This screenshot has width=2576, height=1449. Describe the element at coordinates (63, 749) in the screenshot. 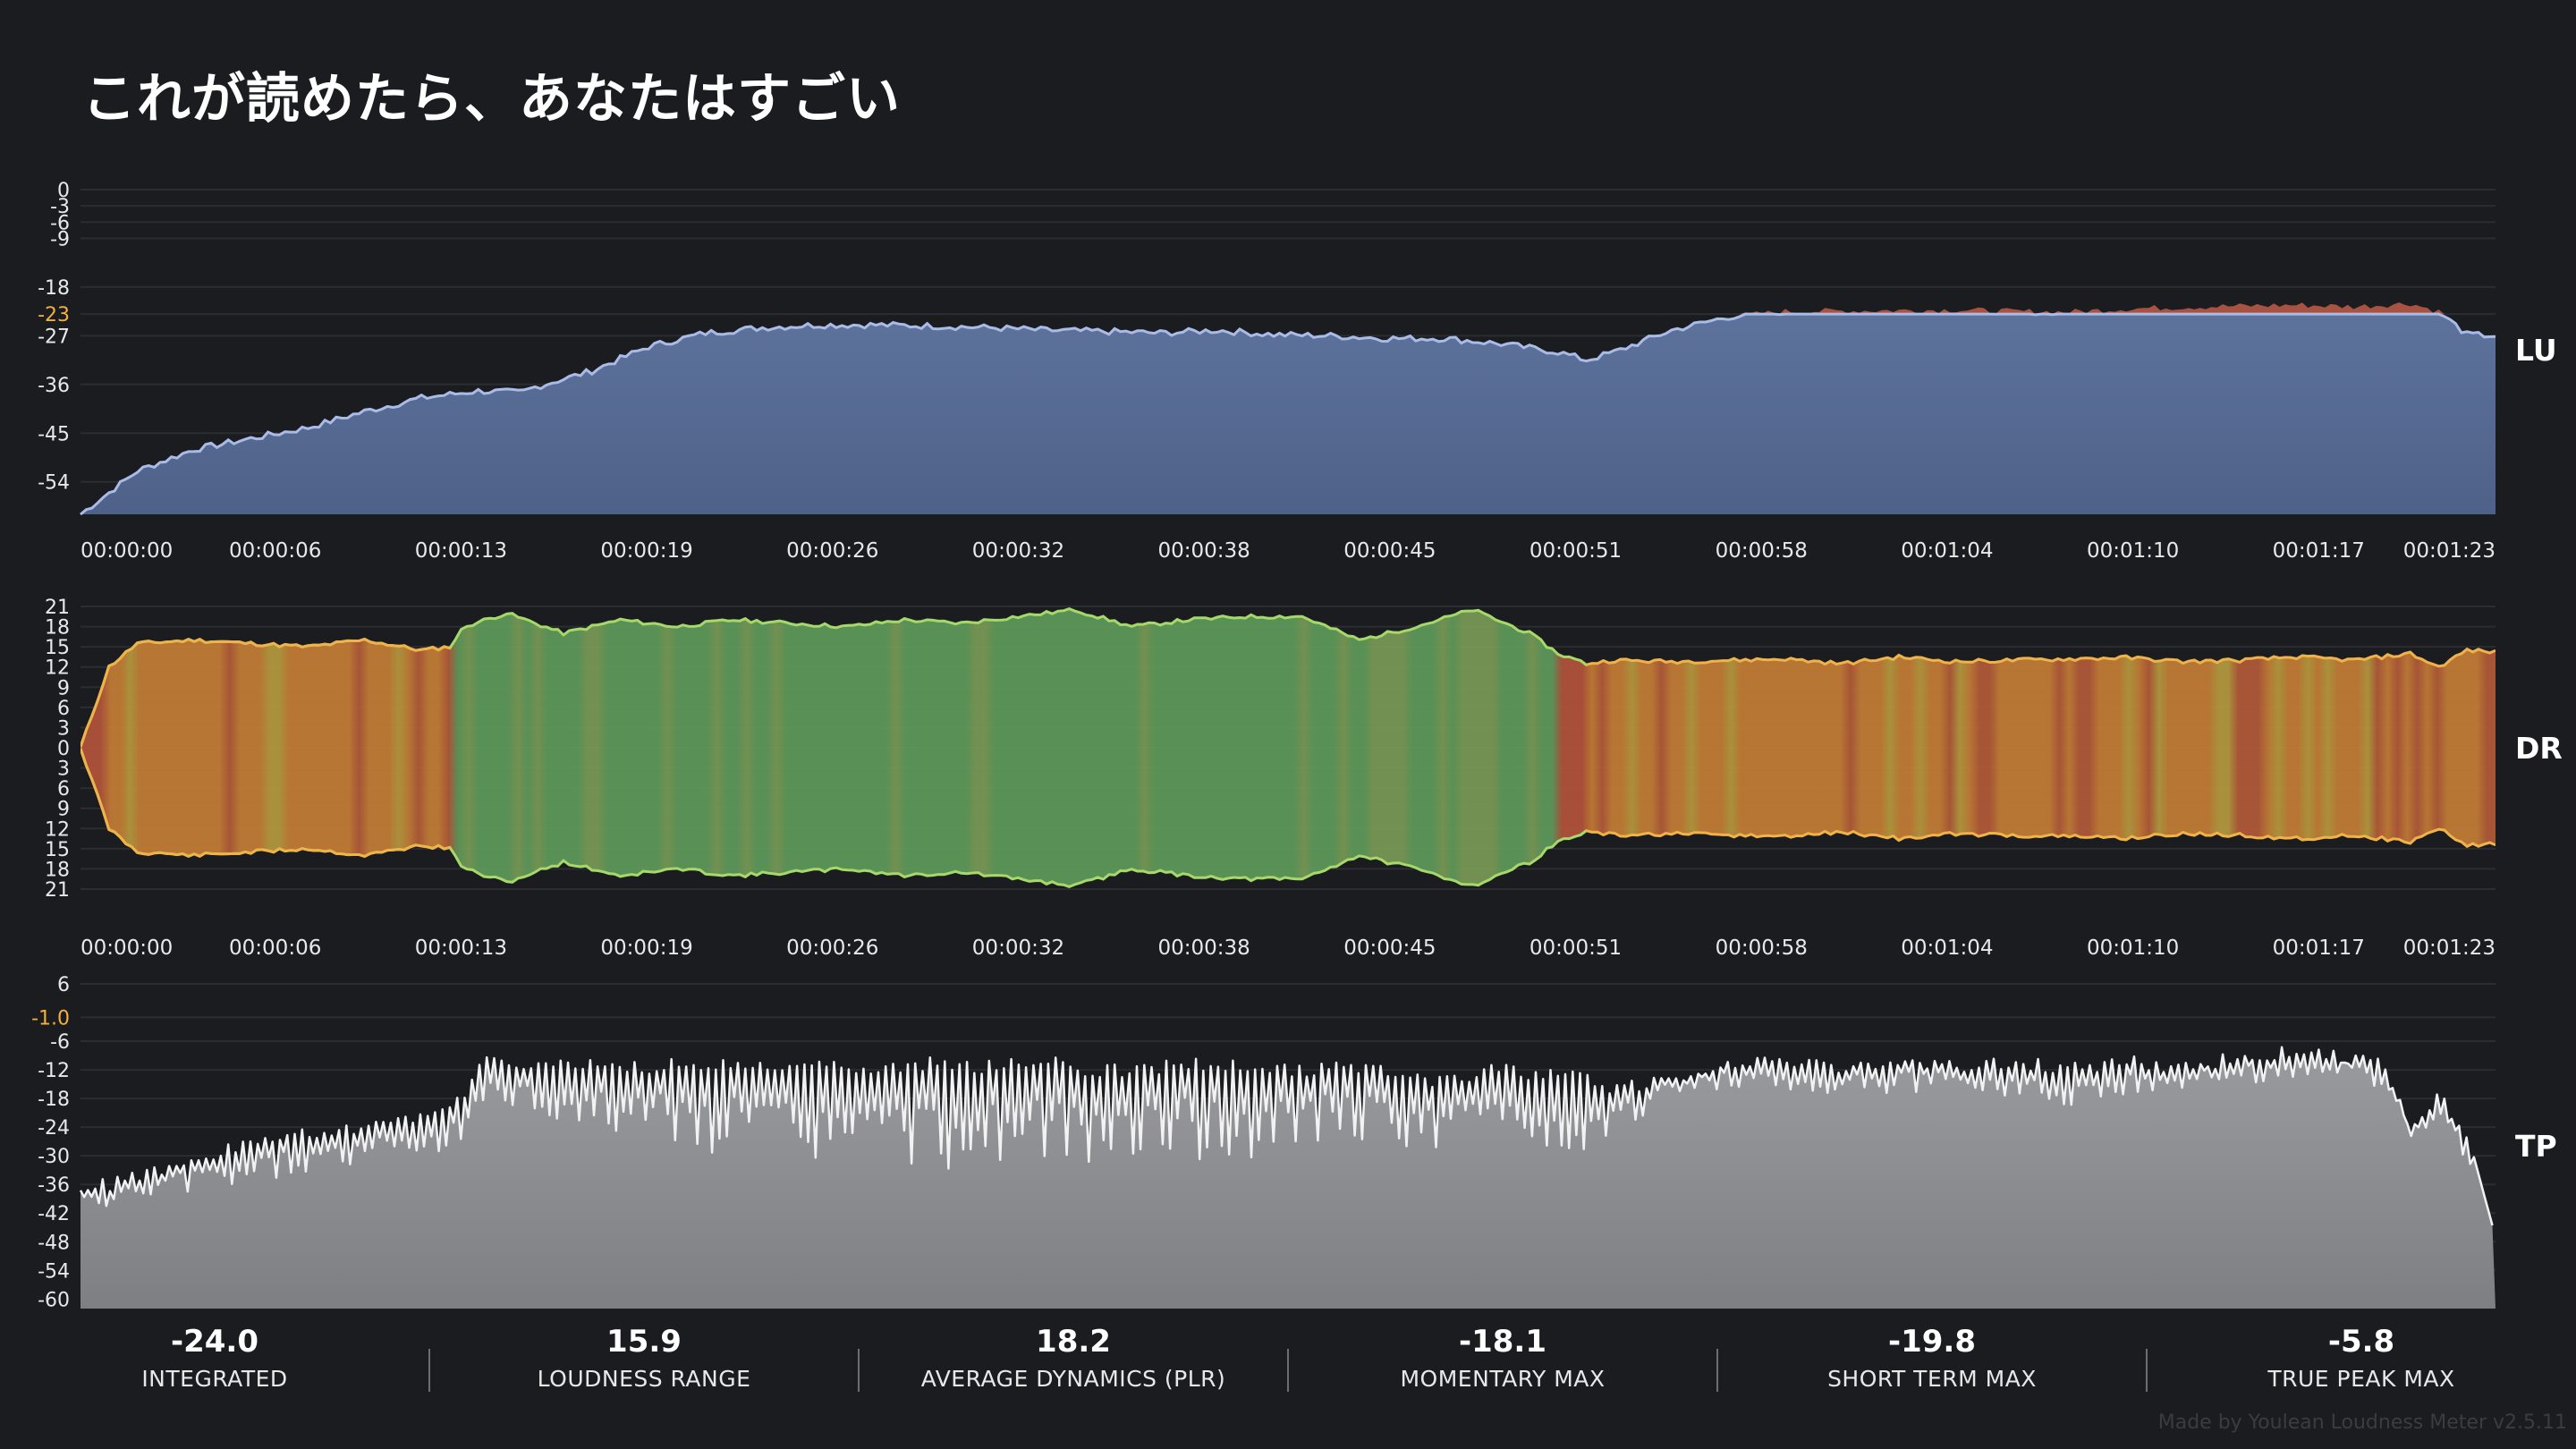

I see `y-tick-label: 0` at that location.